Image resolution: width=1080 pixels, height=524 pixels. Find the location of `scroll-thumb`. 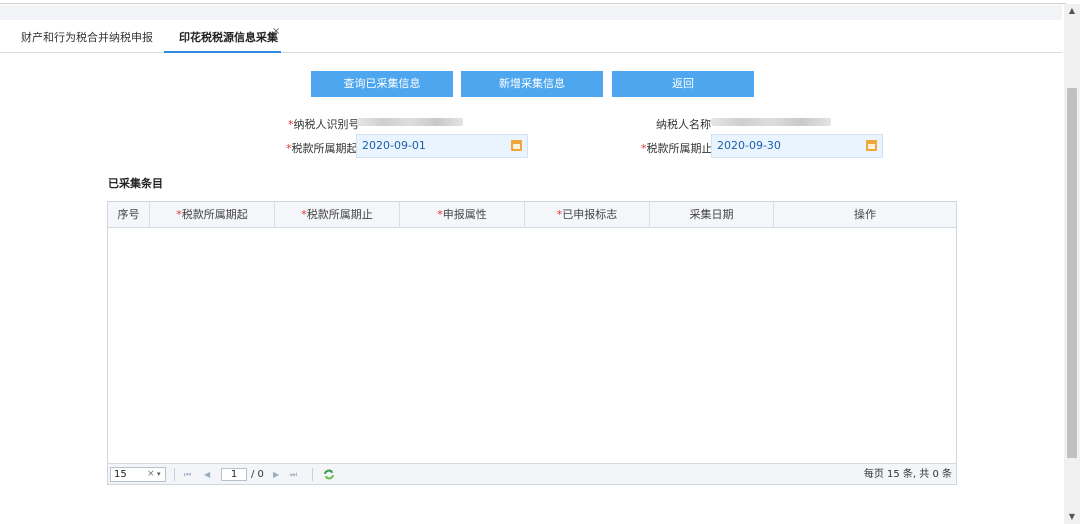

scroll-thumb is located at coordinates (1072, 273).